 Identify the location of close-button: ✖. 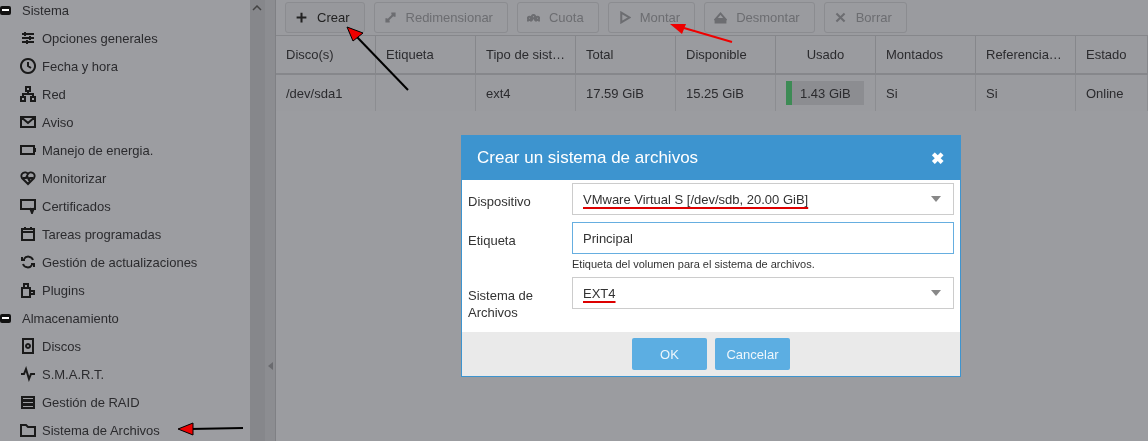
(937, 158).